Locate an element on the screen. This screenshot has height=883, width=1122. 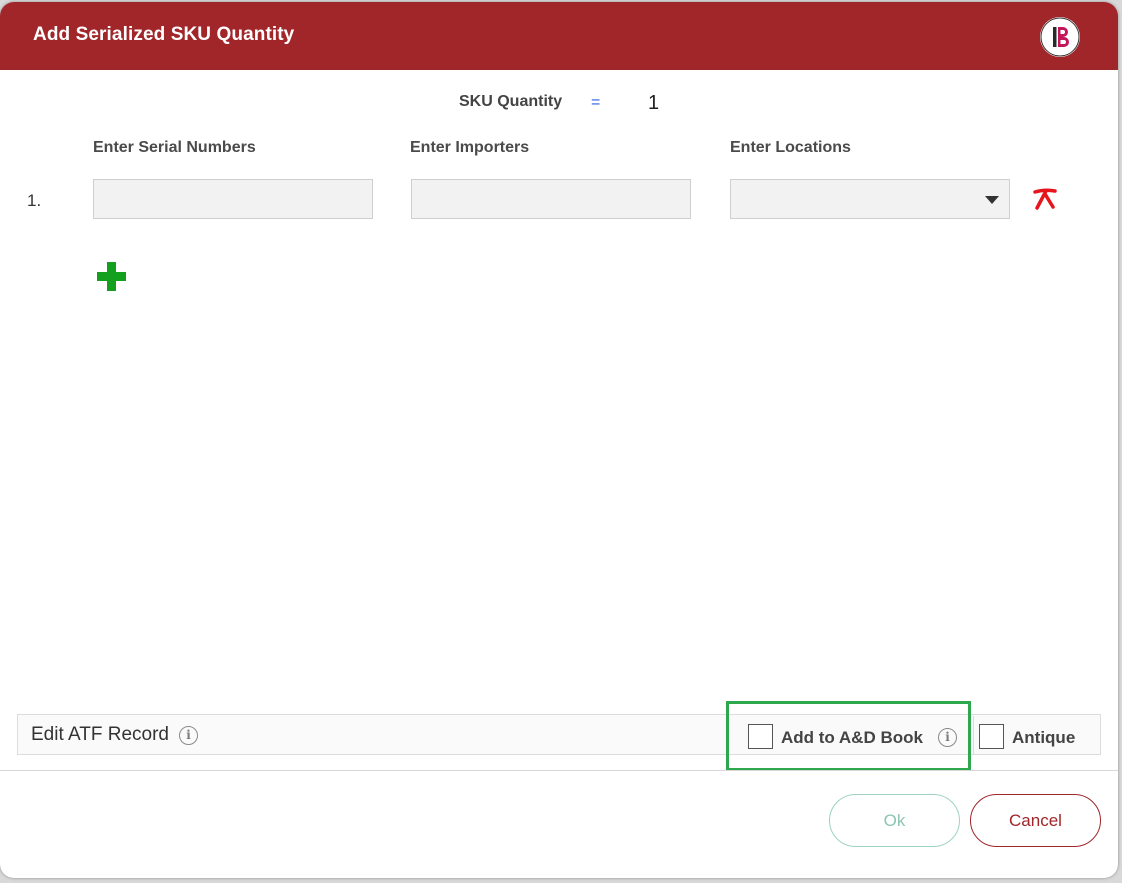
importer-input is located at coordinates (551, 199).